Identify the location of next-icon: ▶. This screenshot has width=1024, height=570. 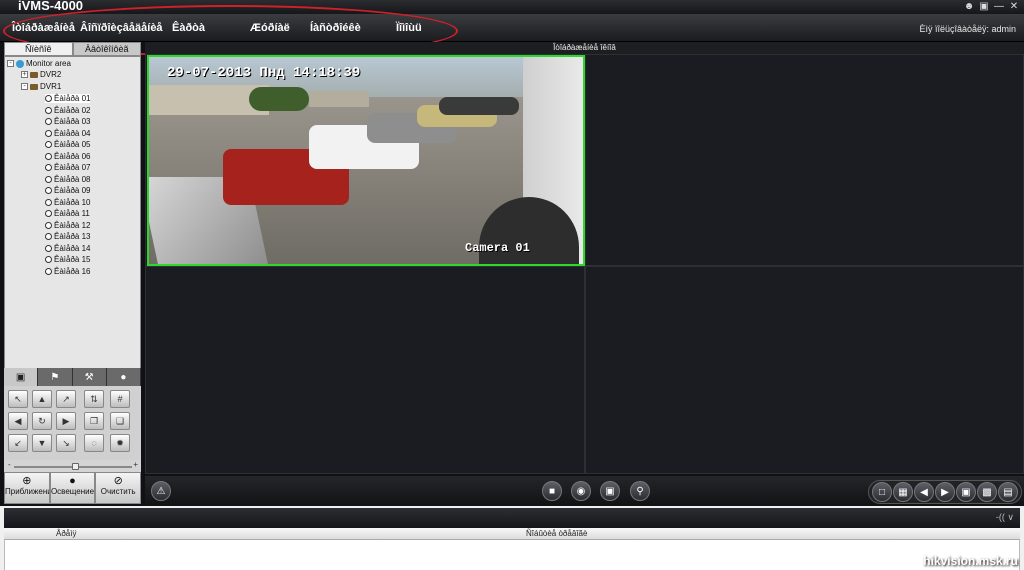
(945, 492).